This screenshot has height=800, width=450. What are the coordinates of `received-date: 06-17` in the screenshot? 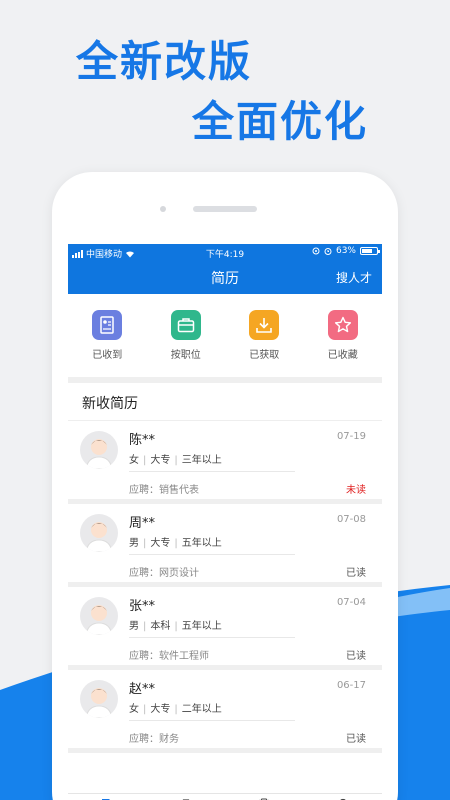 It's located at (351, 685).